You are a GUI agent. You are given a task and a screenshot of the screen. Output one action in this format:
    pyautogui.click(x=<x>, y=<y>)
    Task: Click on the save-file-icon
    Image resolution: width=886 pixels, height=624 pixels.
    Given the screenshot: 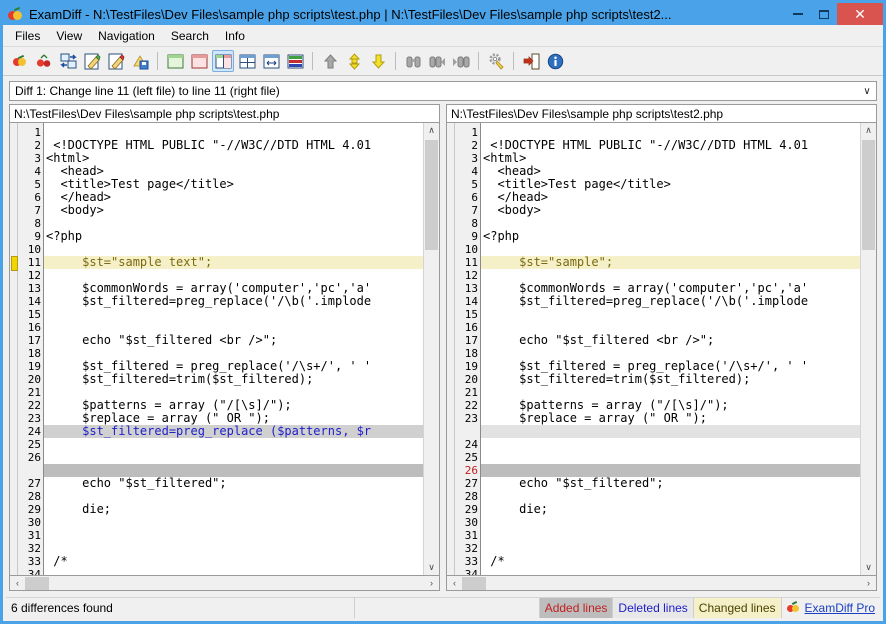 What is the action you would take?
    pyautogui.click(x=140, y=61)
    